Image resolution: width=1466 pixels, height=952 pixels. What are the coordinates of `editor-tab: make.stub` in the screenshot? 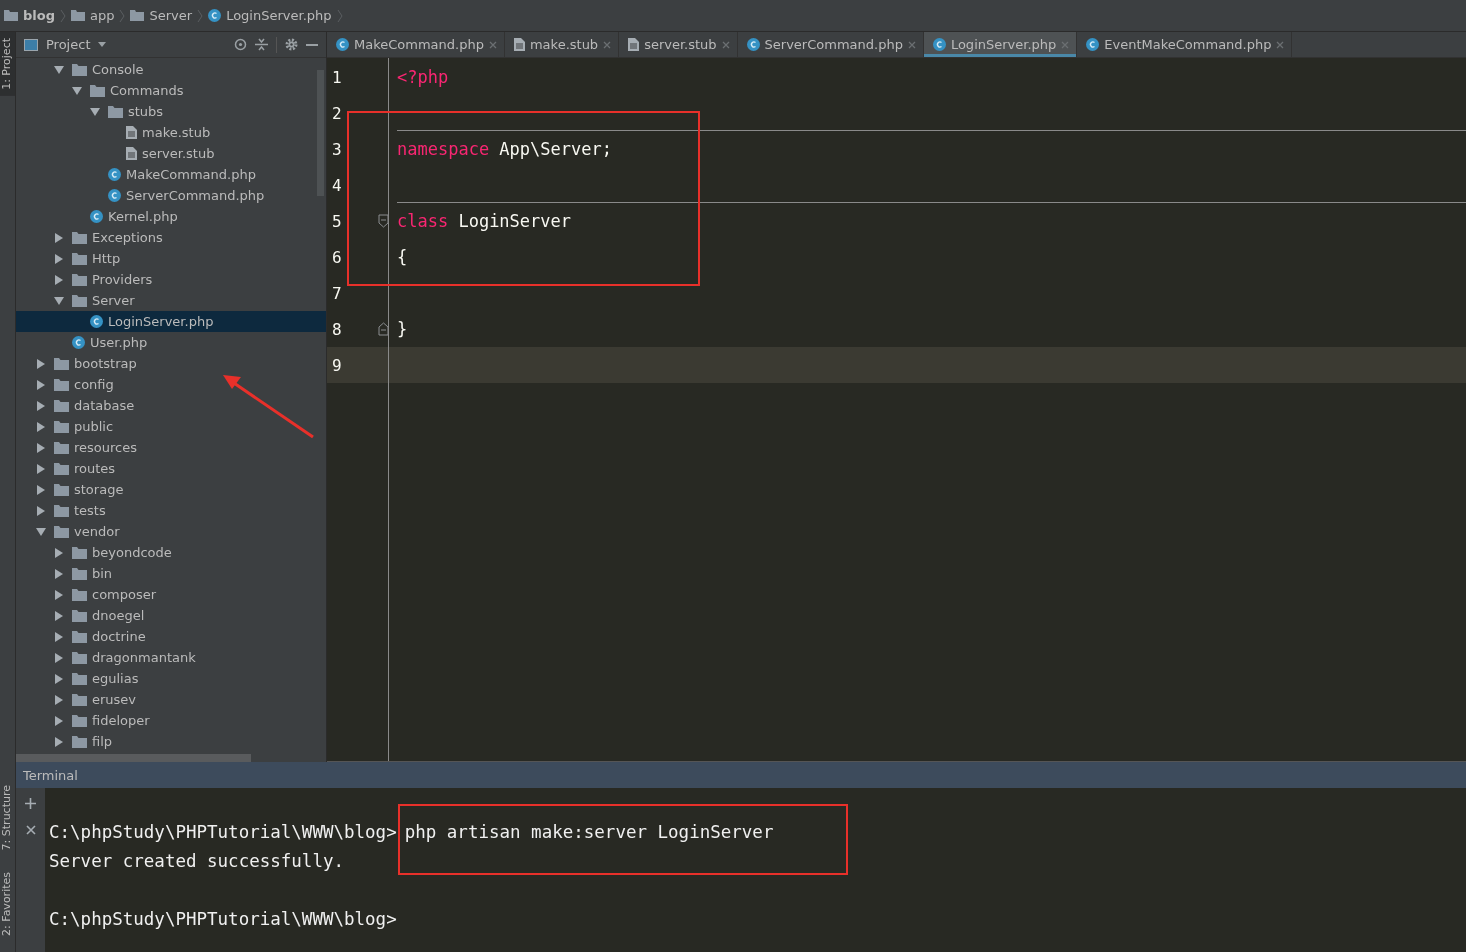 It's located at (562, 44).